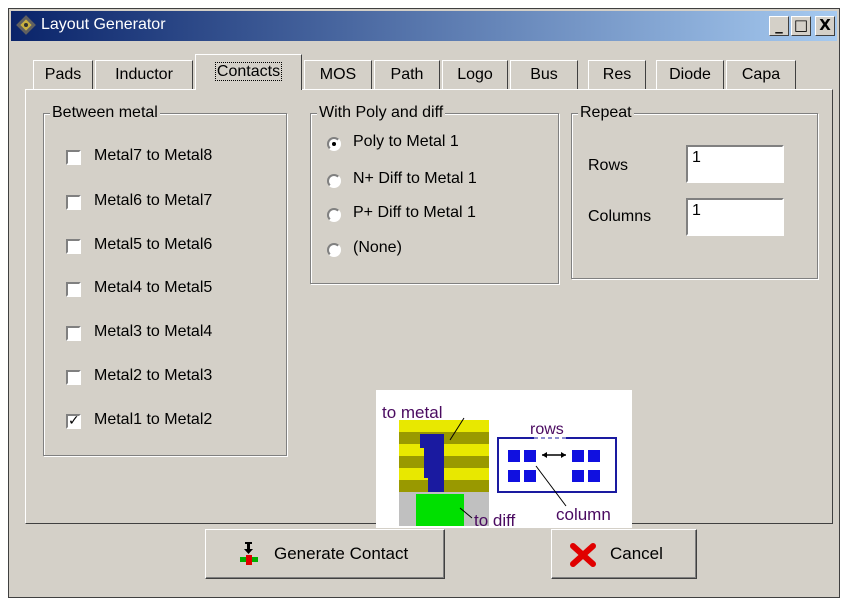  What do you see at coordinates (73, 246) in the screenshot?
I see `metal5-metal6-checkbox` at bounding box center [73, 246].